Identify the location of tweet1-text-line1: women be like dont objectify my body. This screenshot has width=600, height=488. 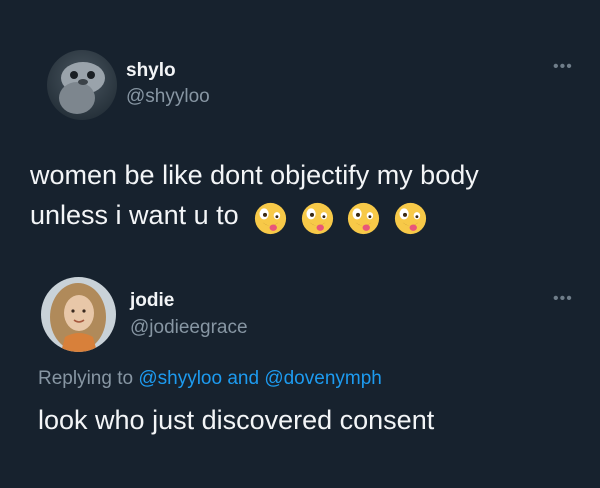
(254, 175).